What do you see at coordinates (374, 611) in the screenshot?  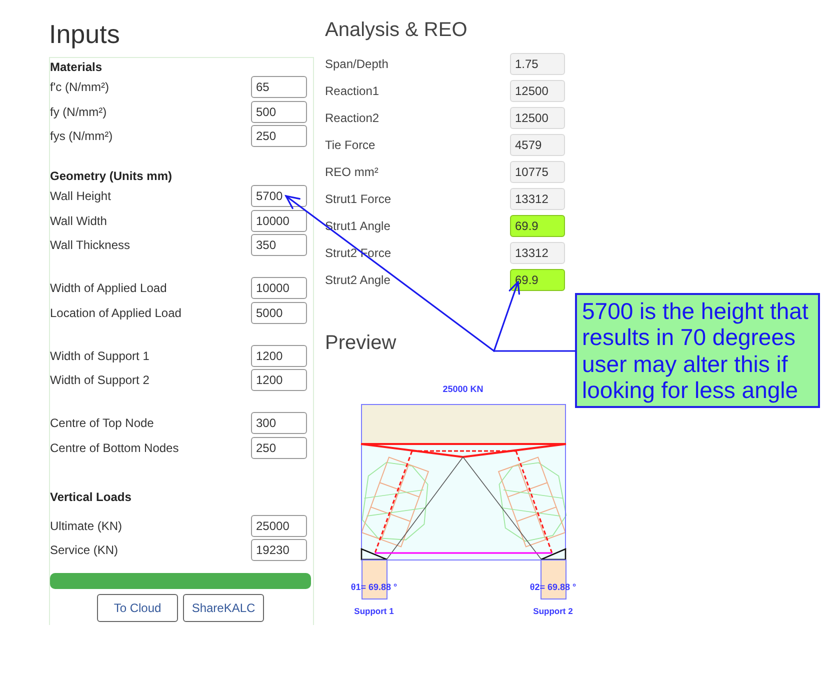 I see `support-label: Support 1` at bounding box center [374, 611].